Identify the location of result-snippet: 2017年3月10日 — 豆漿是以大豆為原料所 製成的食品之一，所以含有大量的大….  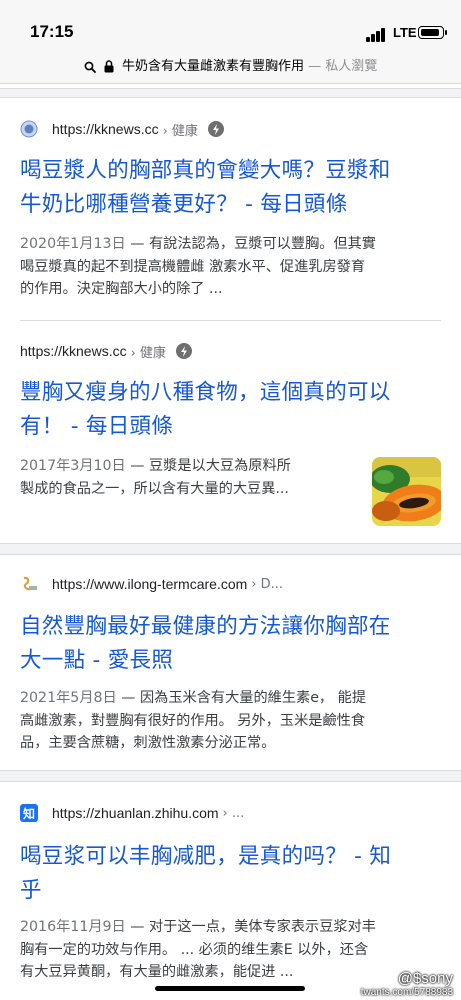
(190, 477).